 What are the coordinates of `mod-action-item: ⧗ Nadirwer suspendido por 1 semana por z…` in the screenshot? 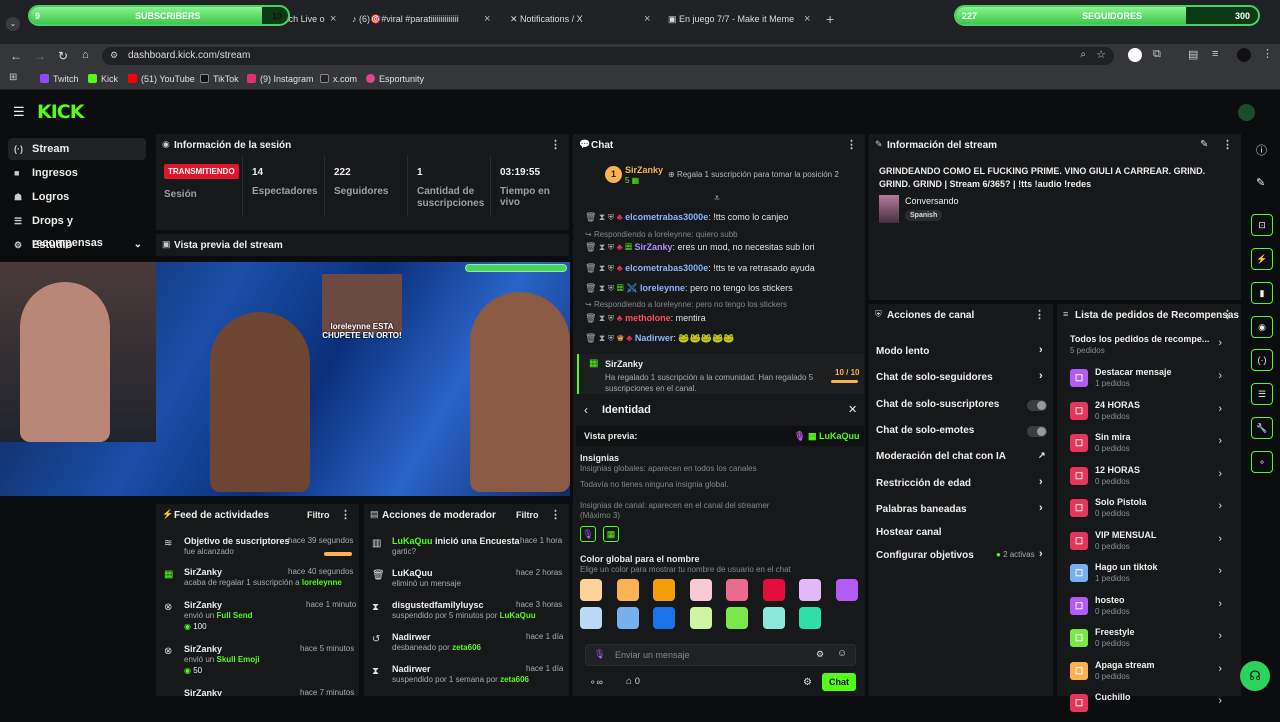 It's located at (467, 680).